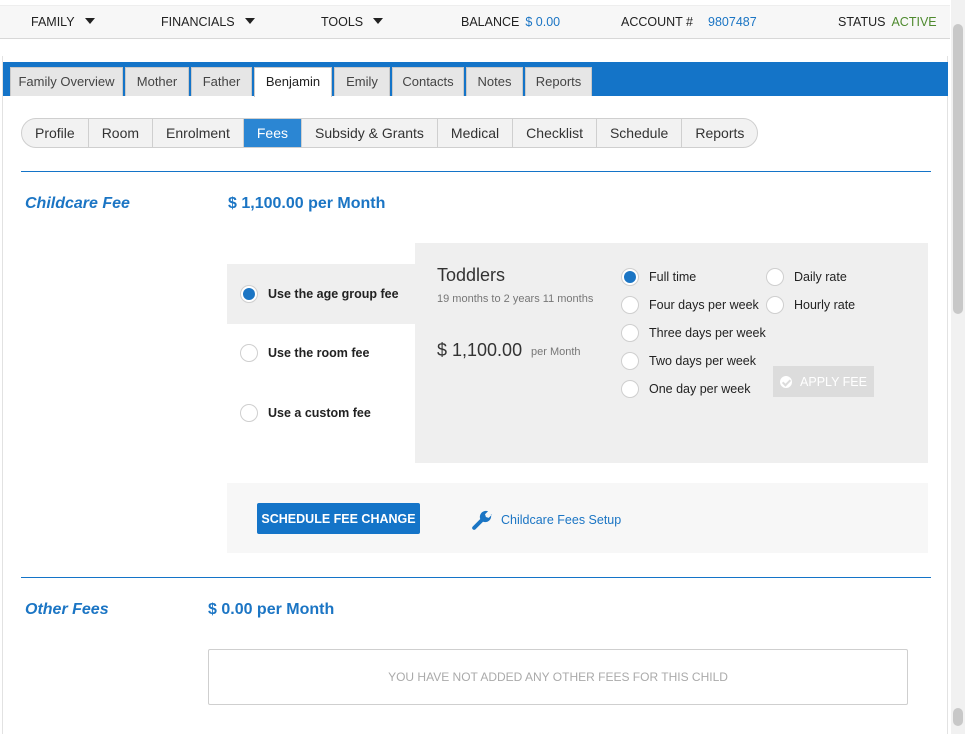 Image resolution: width=965 pixels, height=734 pixels. Describe the element at coordinates (786, 381) in the screenshot. I see `check-circle-icon` at that location.